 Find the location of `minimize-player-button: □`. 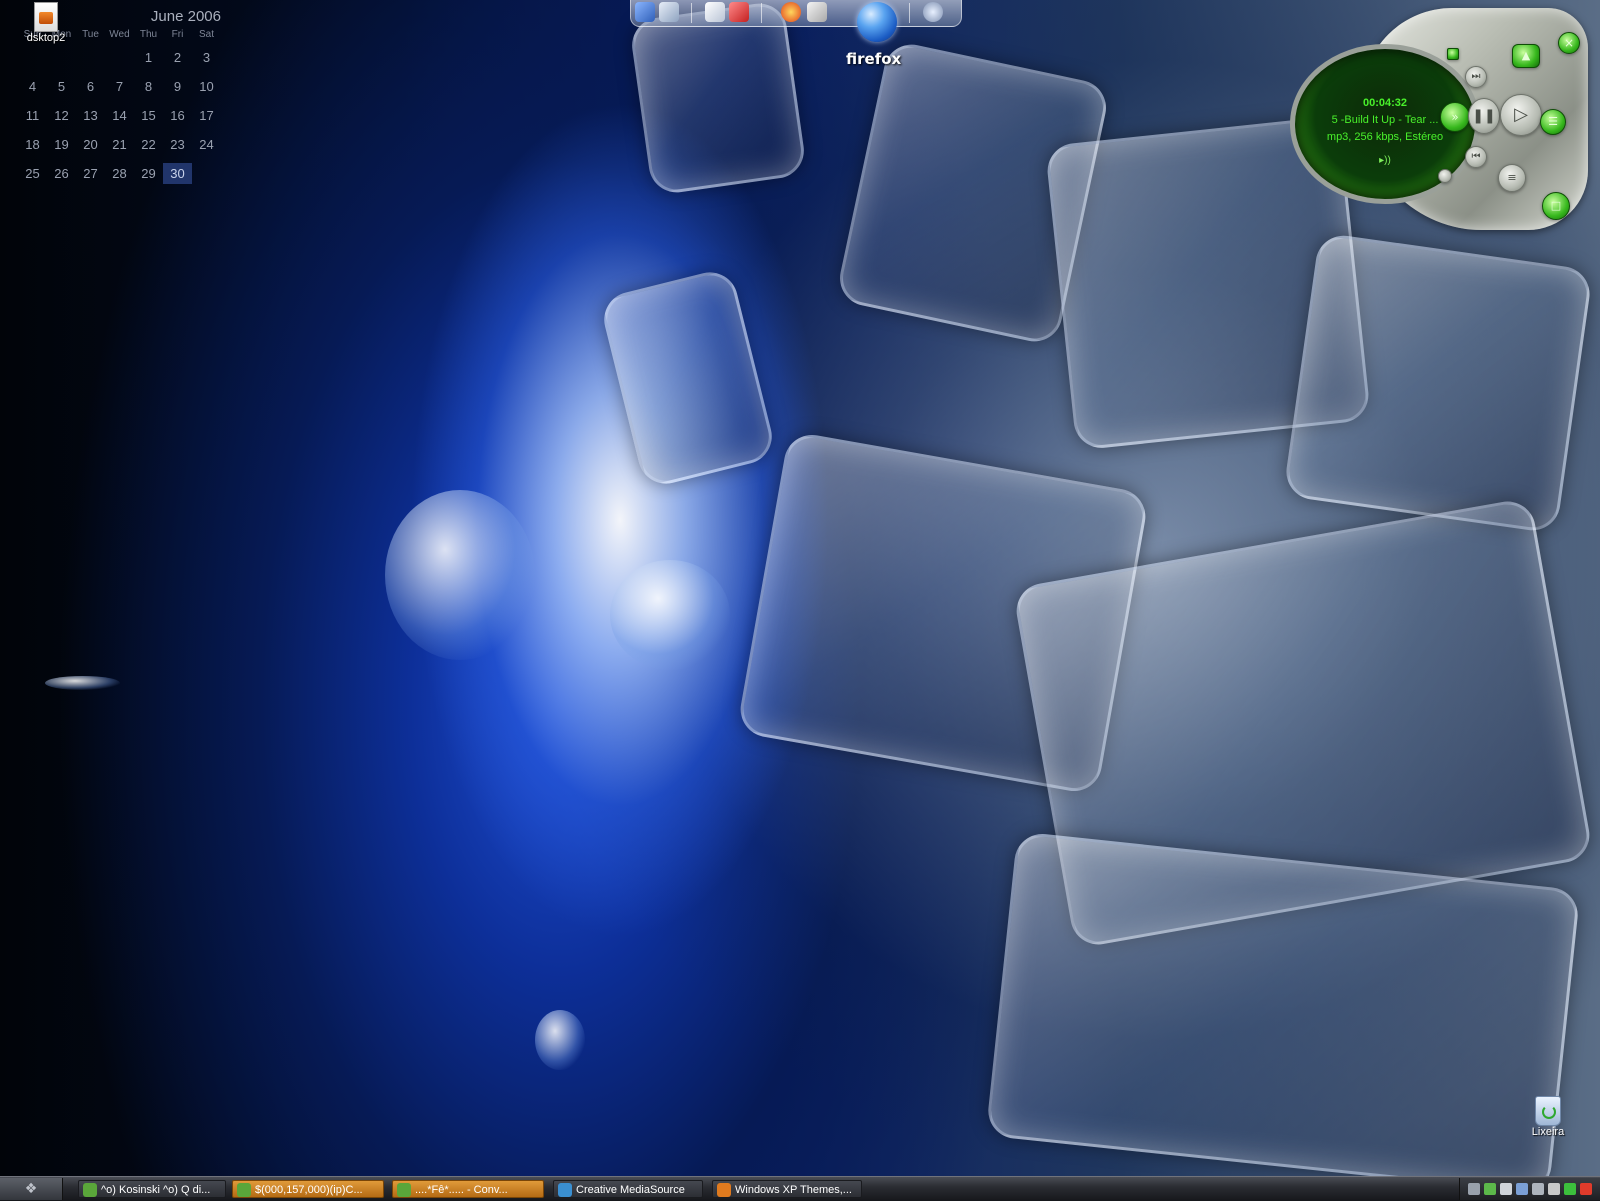

minimize-player-button: □ is located at coordinates (1556, 206).